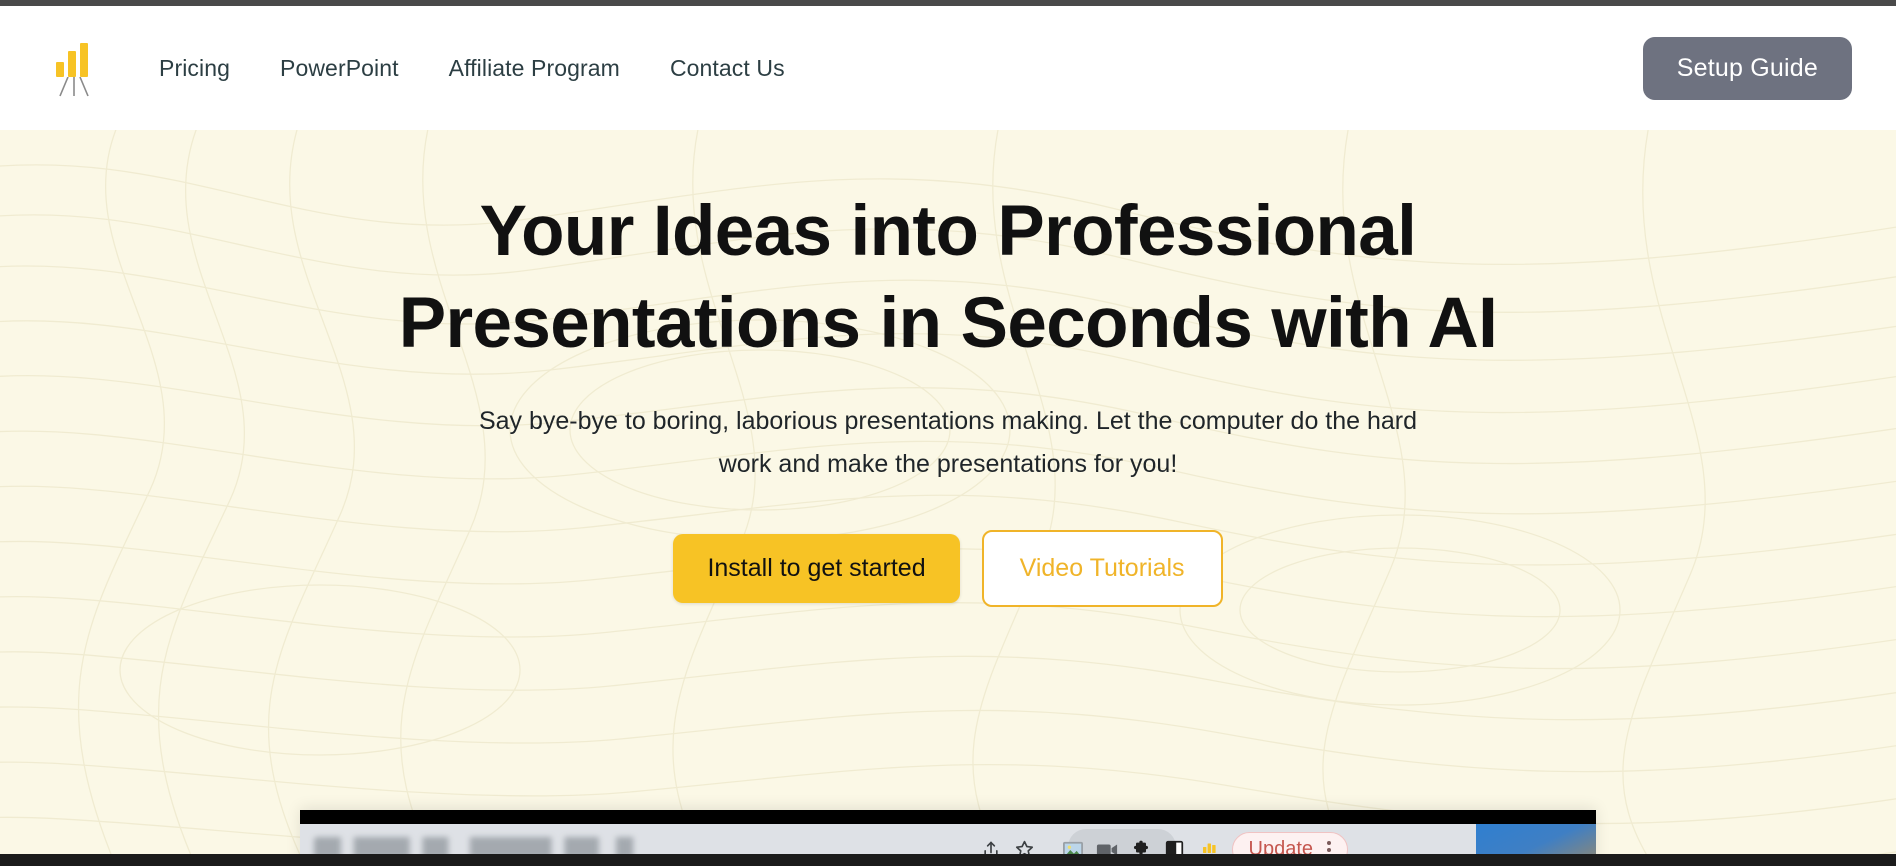  Describe the element at coordinates (1747, 68) in the screenshot. I see `setup-guide-button: Setup Guide` at that location.